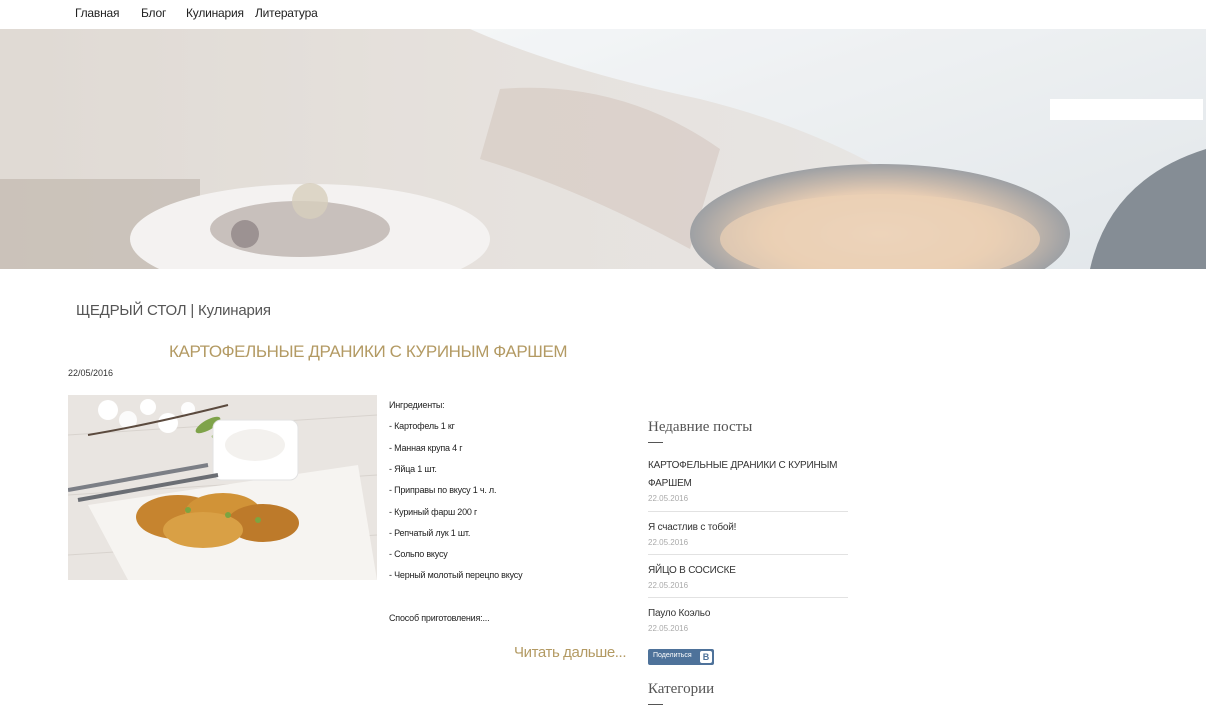 The image size is (1206, 710). I want to click on post-date: 22/05/2016, so click(91, 373).